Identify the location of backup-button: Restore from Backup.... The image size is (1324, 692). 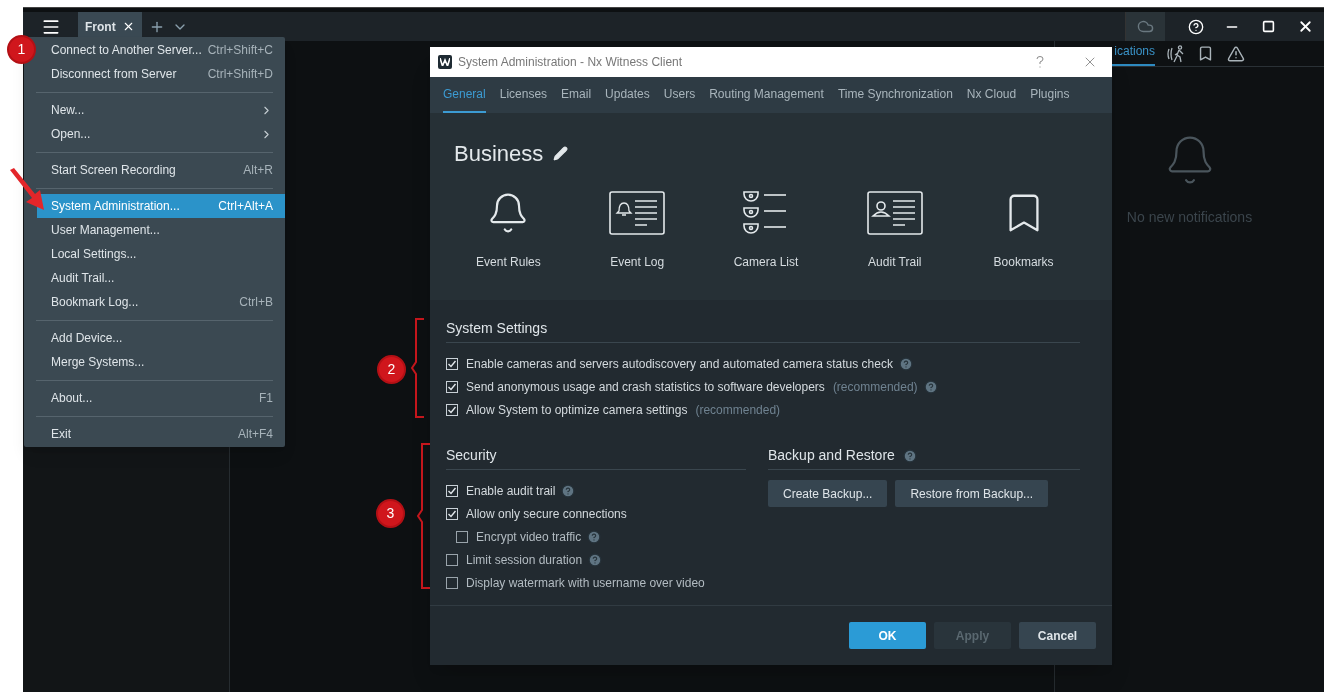
(972, 493).